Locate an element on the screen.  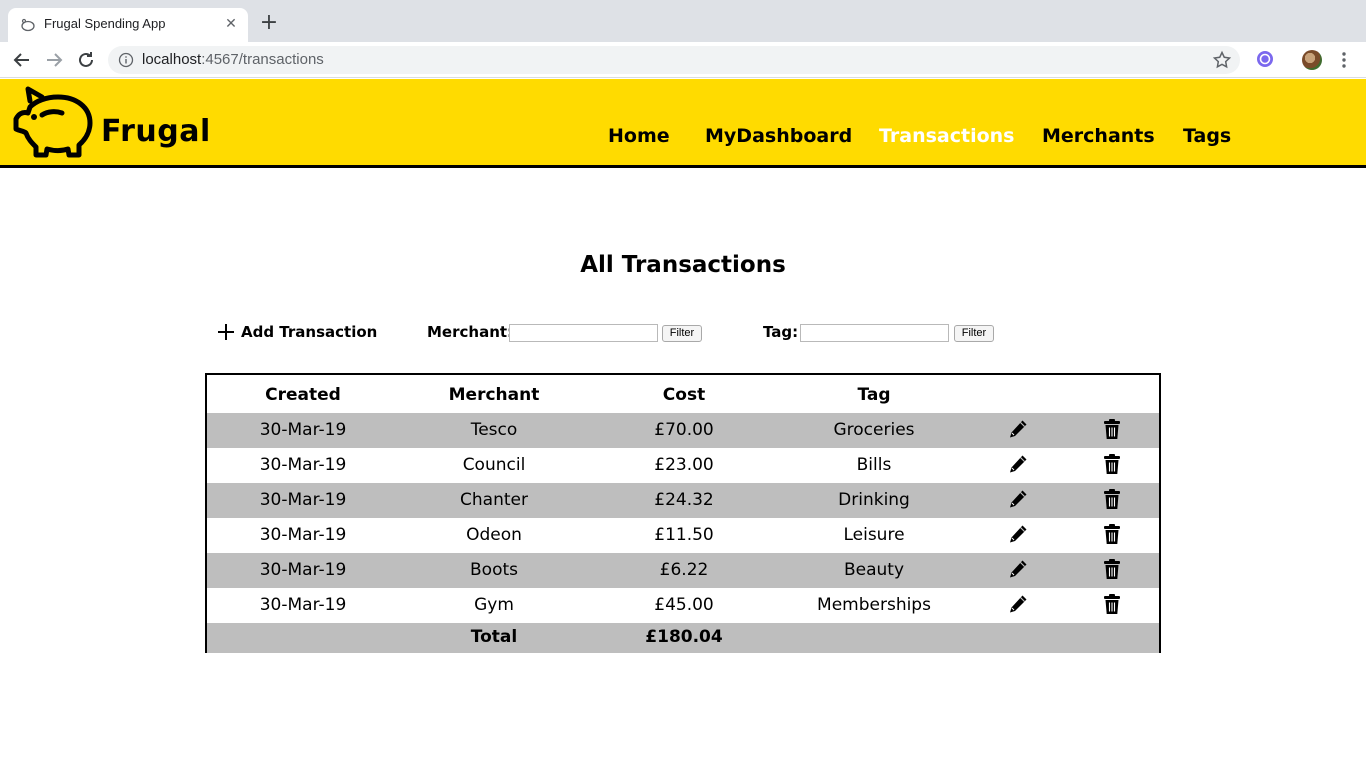
reload-icon is located at coordinates (86, 60).